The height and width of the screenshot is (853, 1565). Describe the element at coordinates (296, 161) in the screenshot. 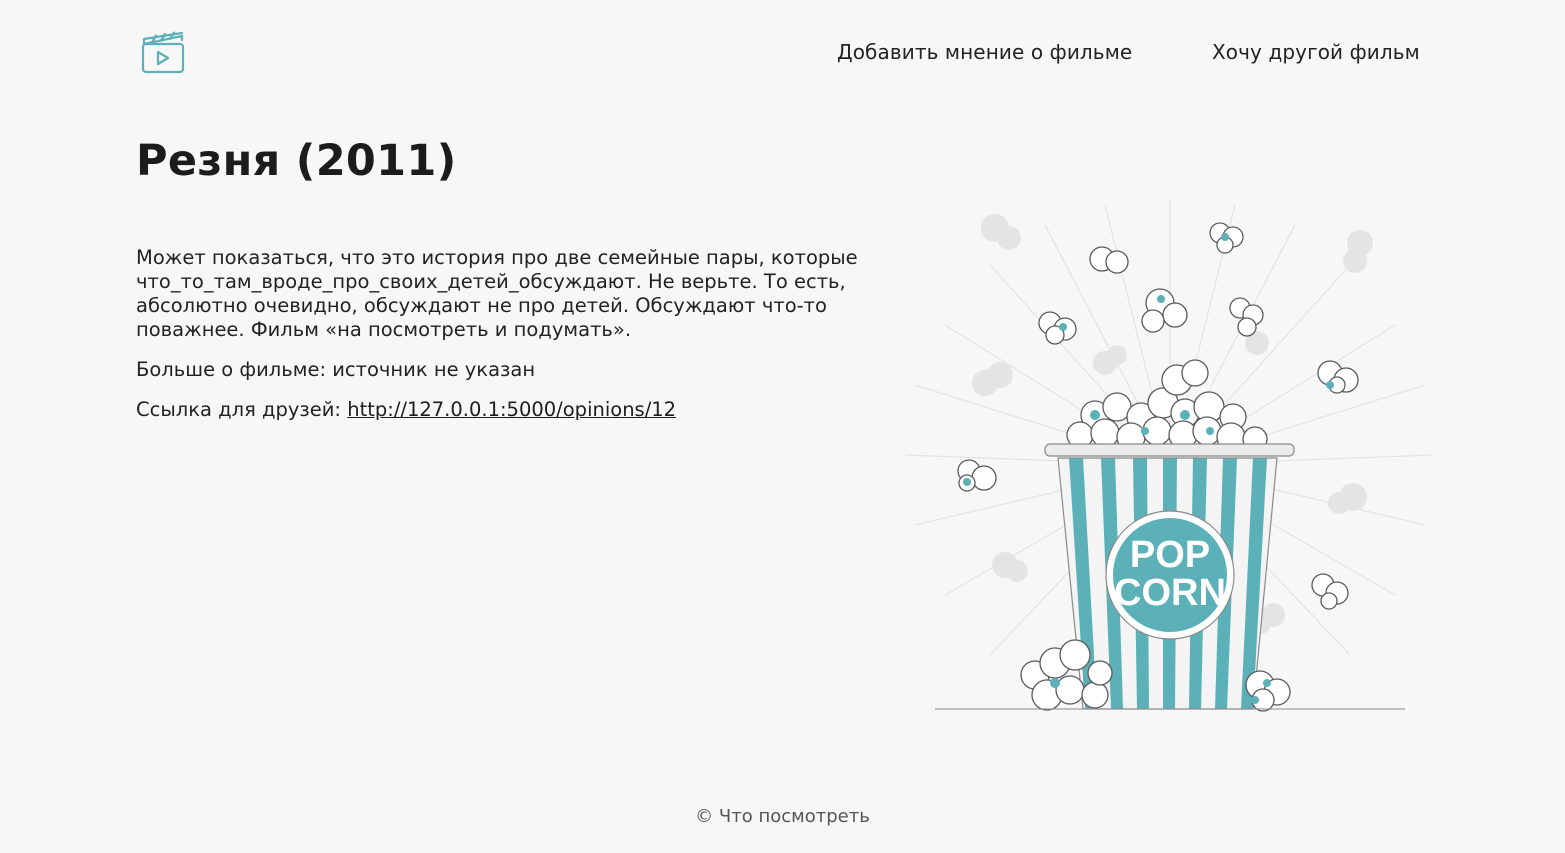

I see `page-title: Резня (2011)` at that location.